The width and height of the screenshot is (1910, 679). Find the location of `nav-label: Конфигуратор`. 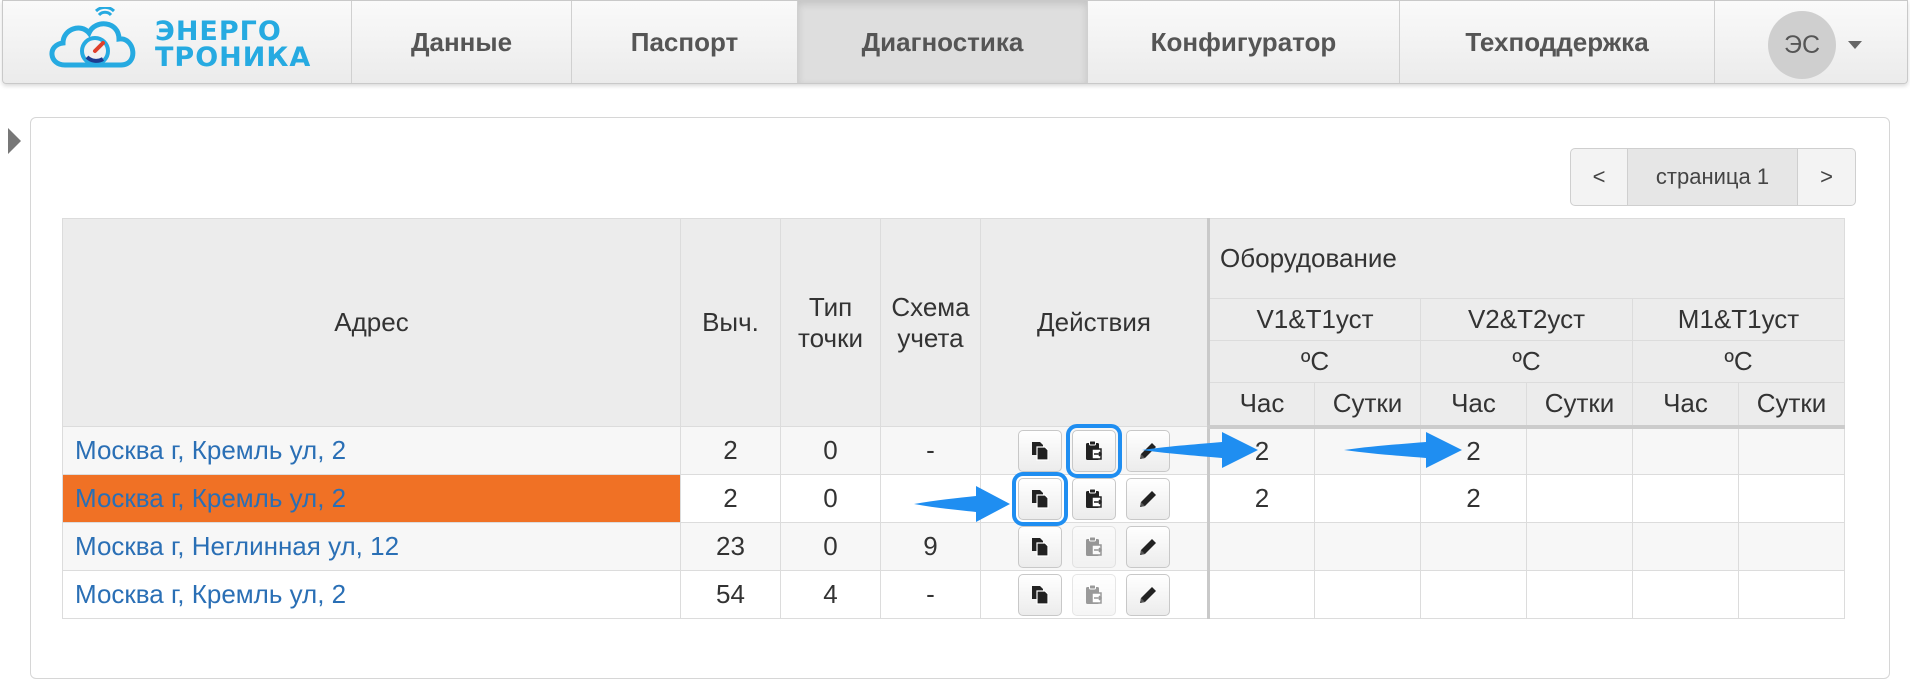

nav-label: Конфигуратор is located at coordinates (1243, 41).